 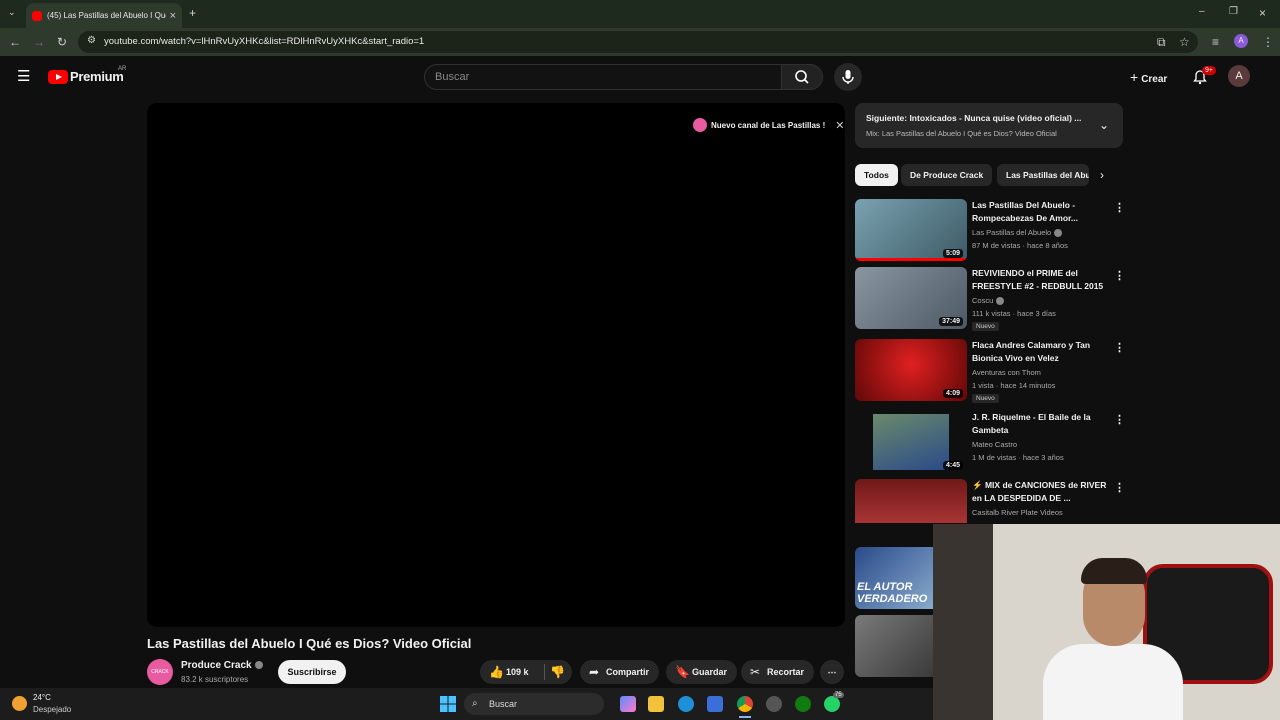 What do you see at coordinates (12, 12) in the screenshot?
I see `tab-search-icon: ⌄` at bounding box center [12, 12].